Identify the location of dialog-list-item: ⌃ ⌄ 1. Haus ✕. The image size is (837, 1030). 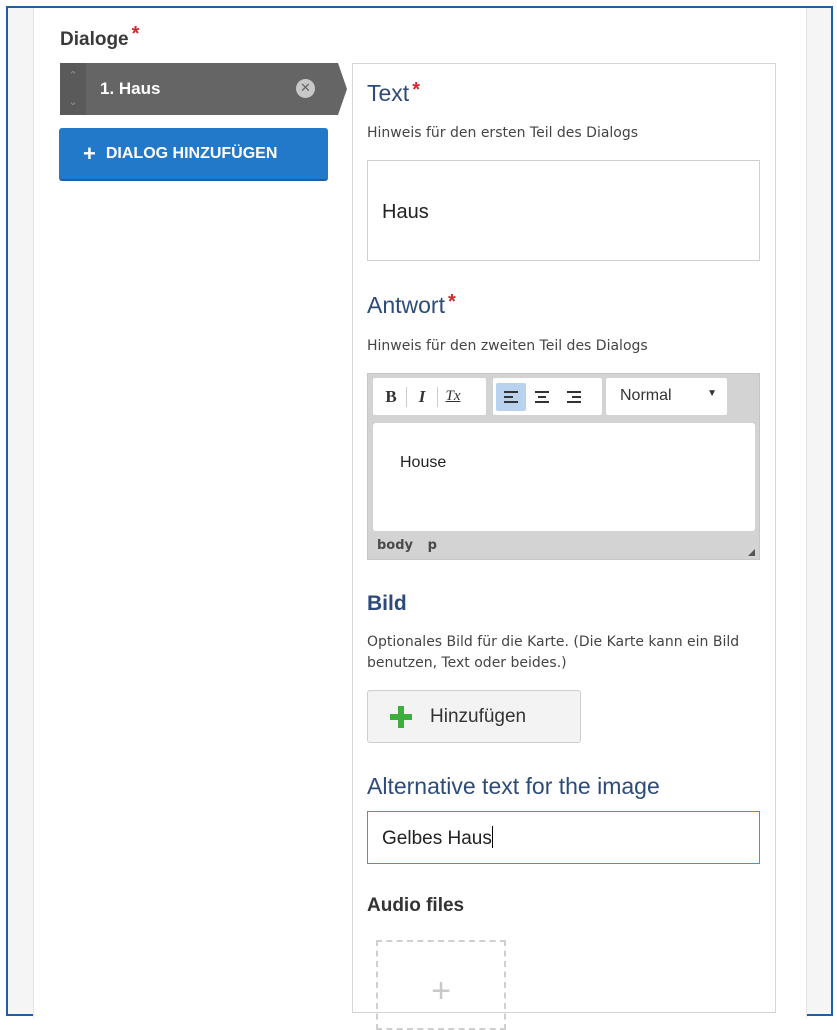
(203, 89).